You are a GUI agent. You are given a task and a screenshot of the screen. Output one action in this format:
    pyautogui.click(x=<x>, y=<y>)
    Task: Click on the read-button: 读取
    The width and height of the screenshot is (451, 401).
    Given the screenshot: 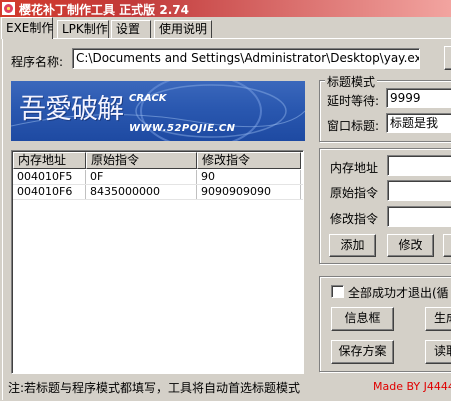 What is the action you would take?
    pyautogui.click(x=438, y=352)
    